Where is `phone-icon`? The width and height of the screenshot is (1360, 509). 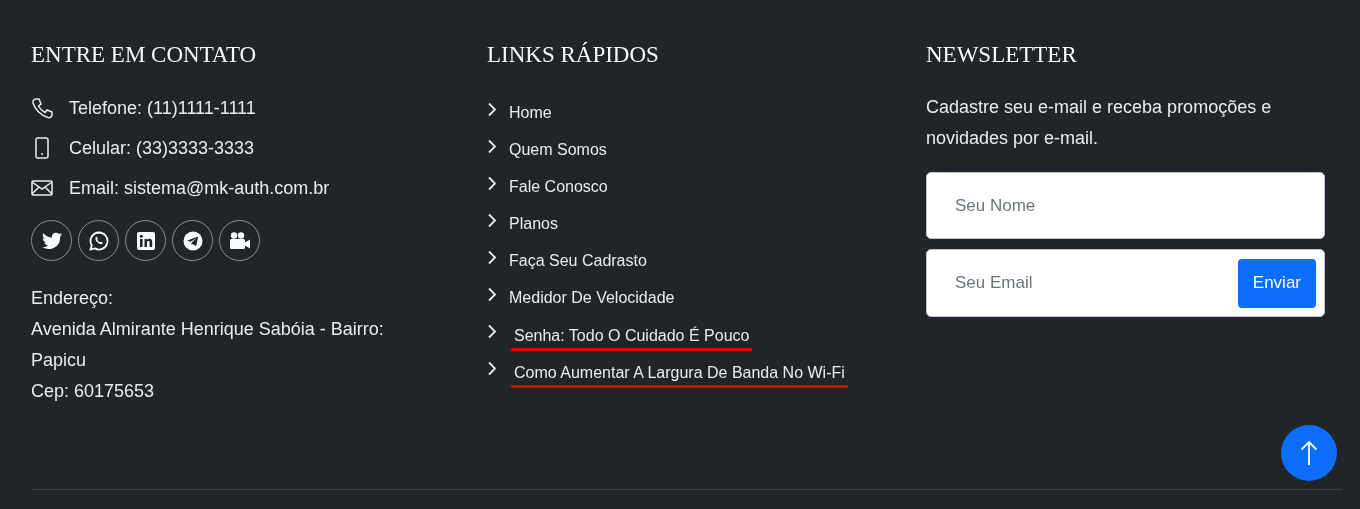
phone-icon is located at coordinates (42, 108).